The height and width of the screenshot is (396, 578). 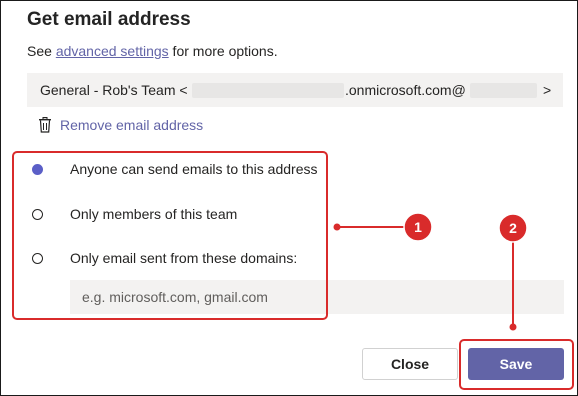 I want to click on remove-email-button: Remove email address, so click(x=120, y=125).